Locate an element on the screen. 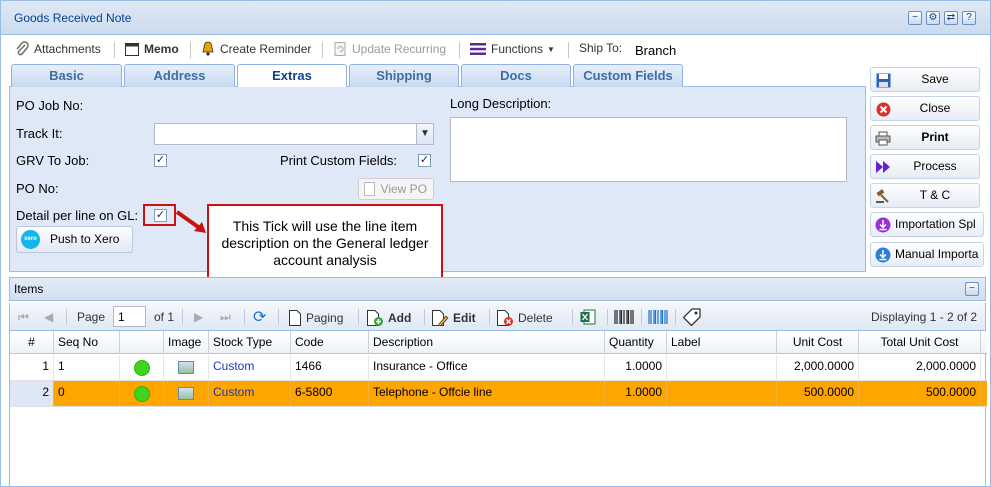 This screenshot has height=487, width=991. items-panel-header: Items − is located at coordinates (497, 289).